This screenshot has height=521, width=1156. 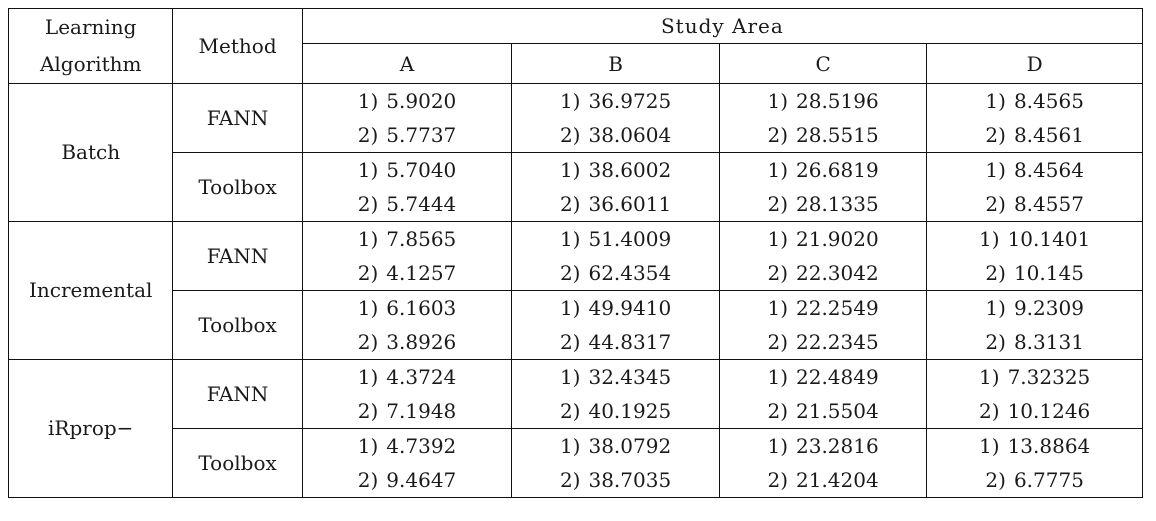 What do you see at coordinates (837, 204) in the screenshot?
I see `value-number: 28.1335` at bounding box center [837, 204].